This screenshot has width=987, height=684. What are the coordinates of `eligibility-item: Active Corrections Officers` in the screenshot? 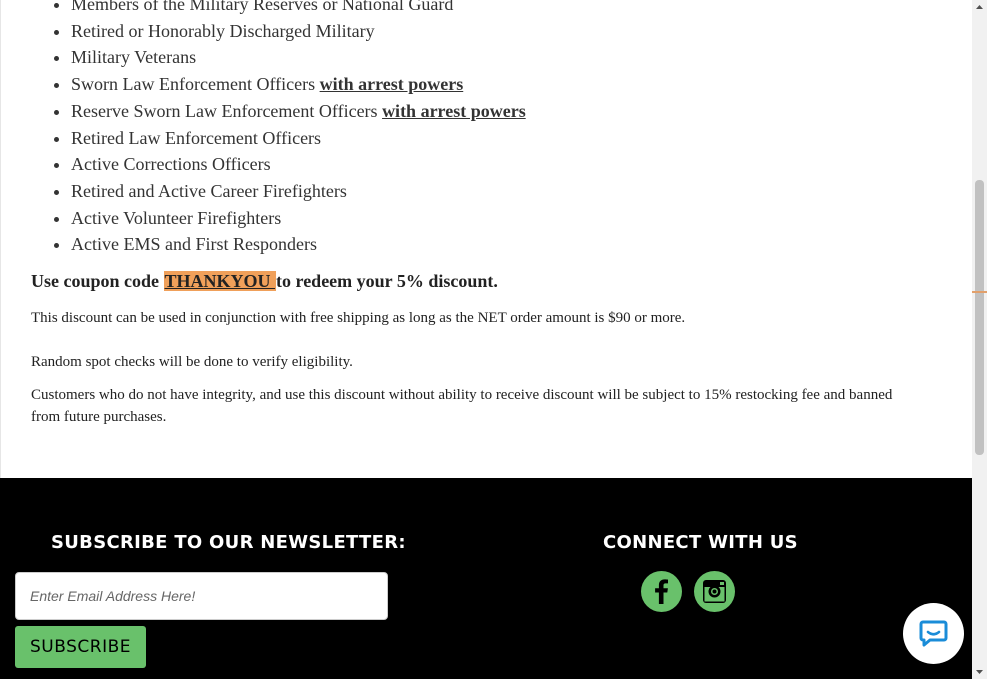 It's located at (298, 164).